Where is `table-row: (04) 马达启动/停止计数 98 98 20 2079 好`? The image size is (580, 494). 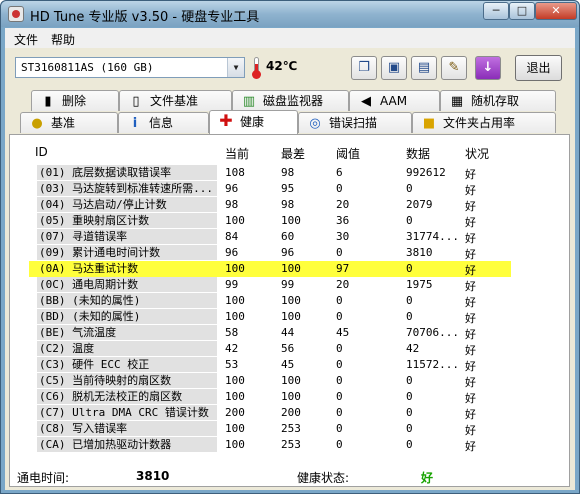
table-row: (04) 马达启动/停止计数 98 98 20 2079 好 is located at coordinates (270, 205).